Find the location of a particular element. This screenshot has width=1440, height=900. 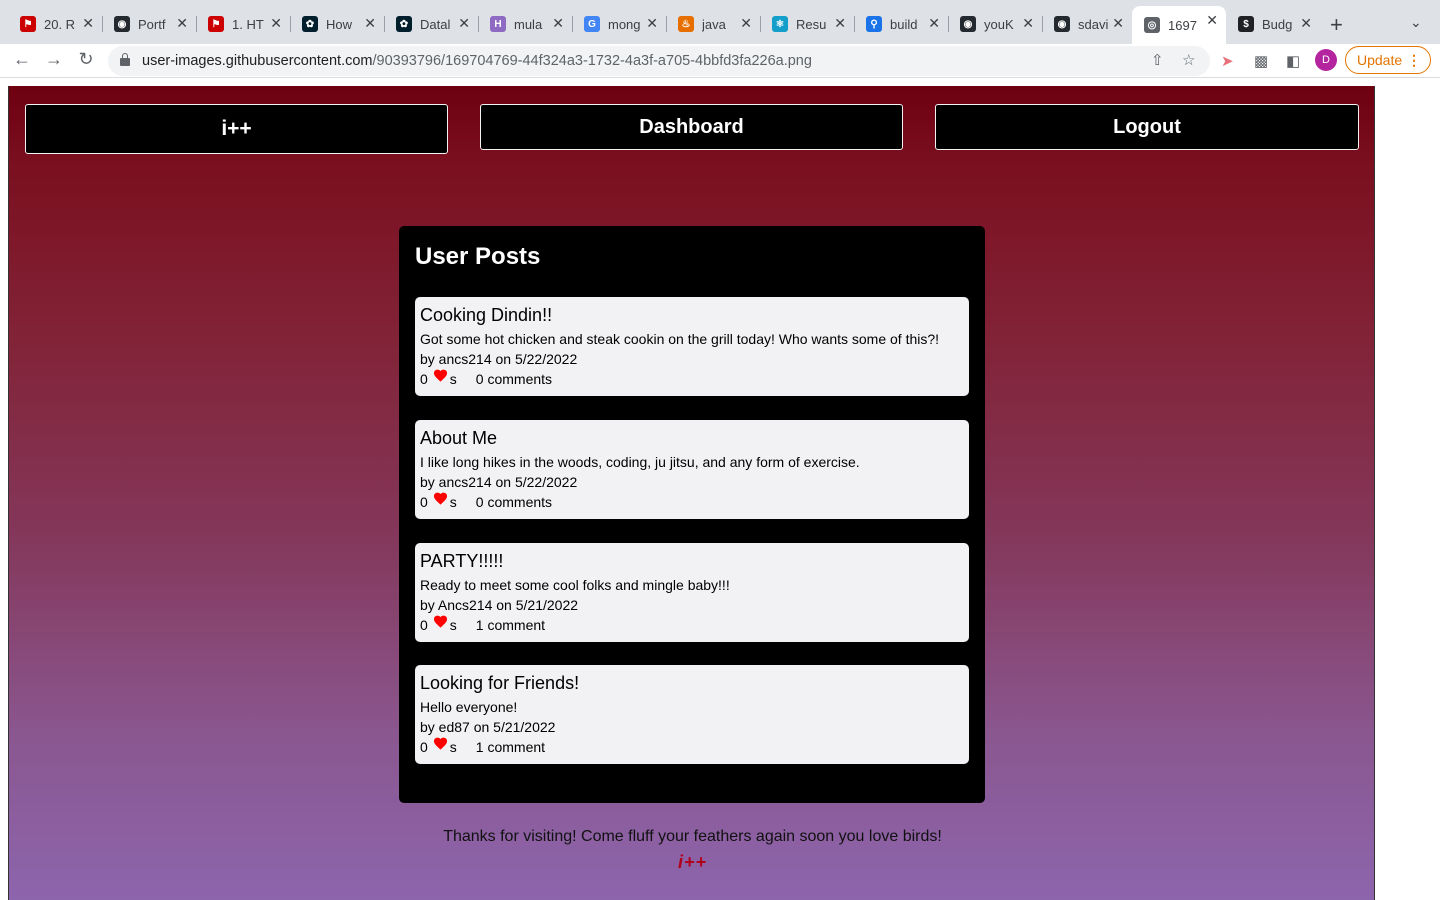

browser-tab: ✿ How ✕ is located at coordinates (337, 24).